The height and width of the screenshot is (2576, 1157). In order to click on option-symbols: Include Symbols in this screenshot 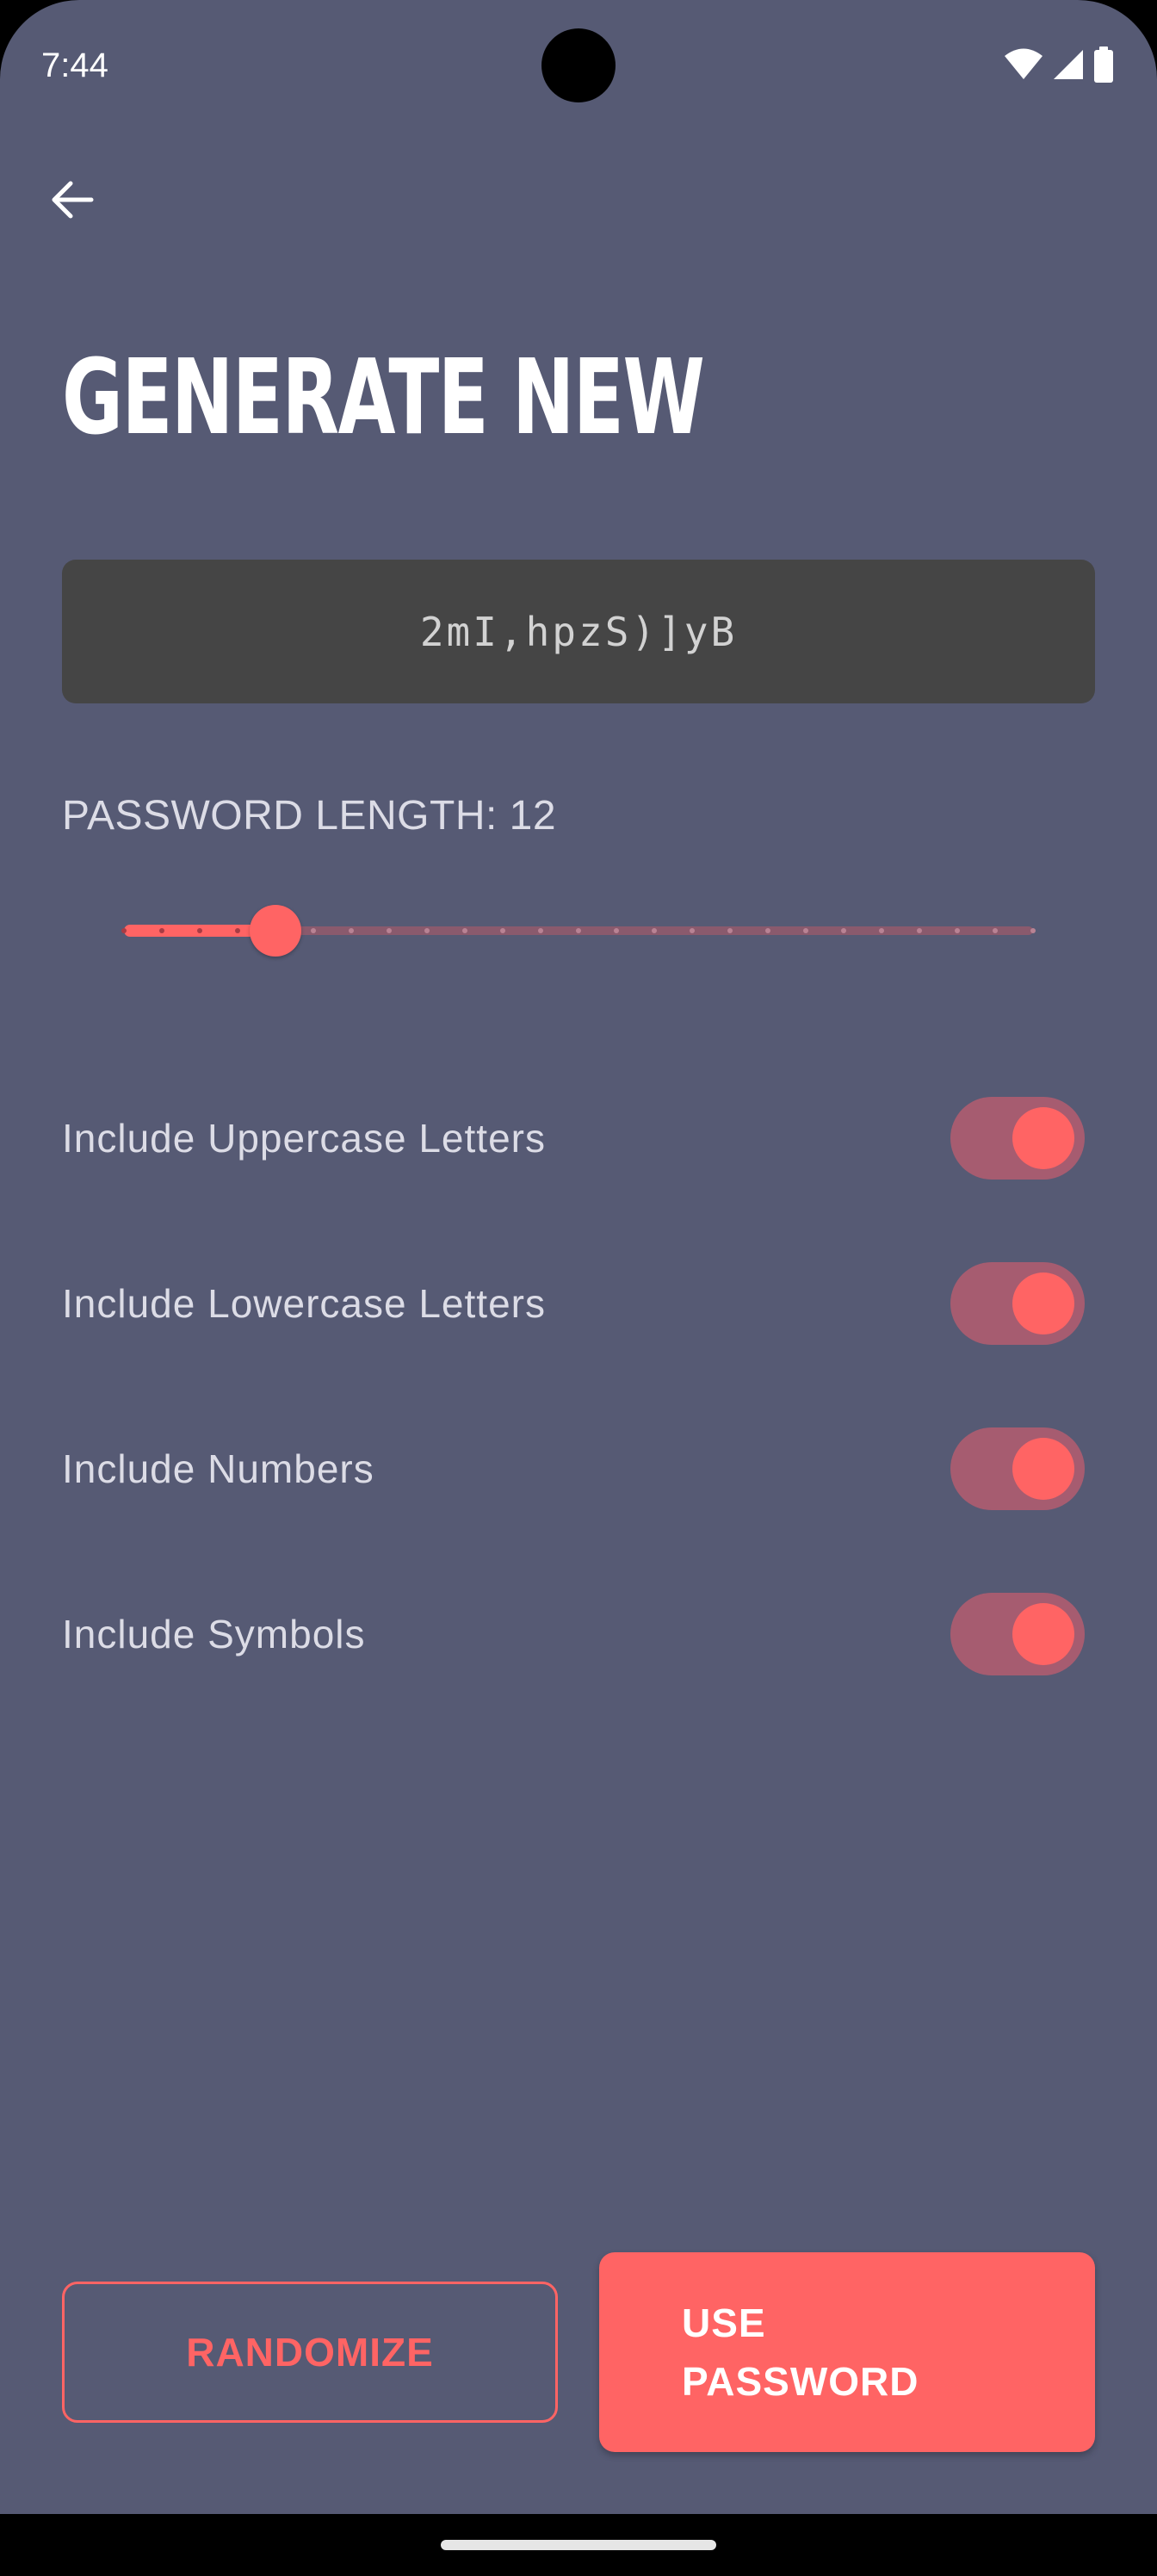, I will do `click(579, 1634)`.